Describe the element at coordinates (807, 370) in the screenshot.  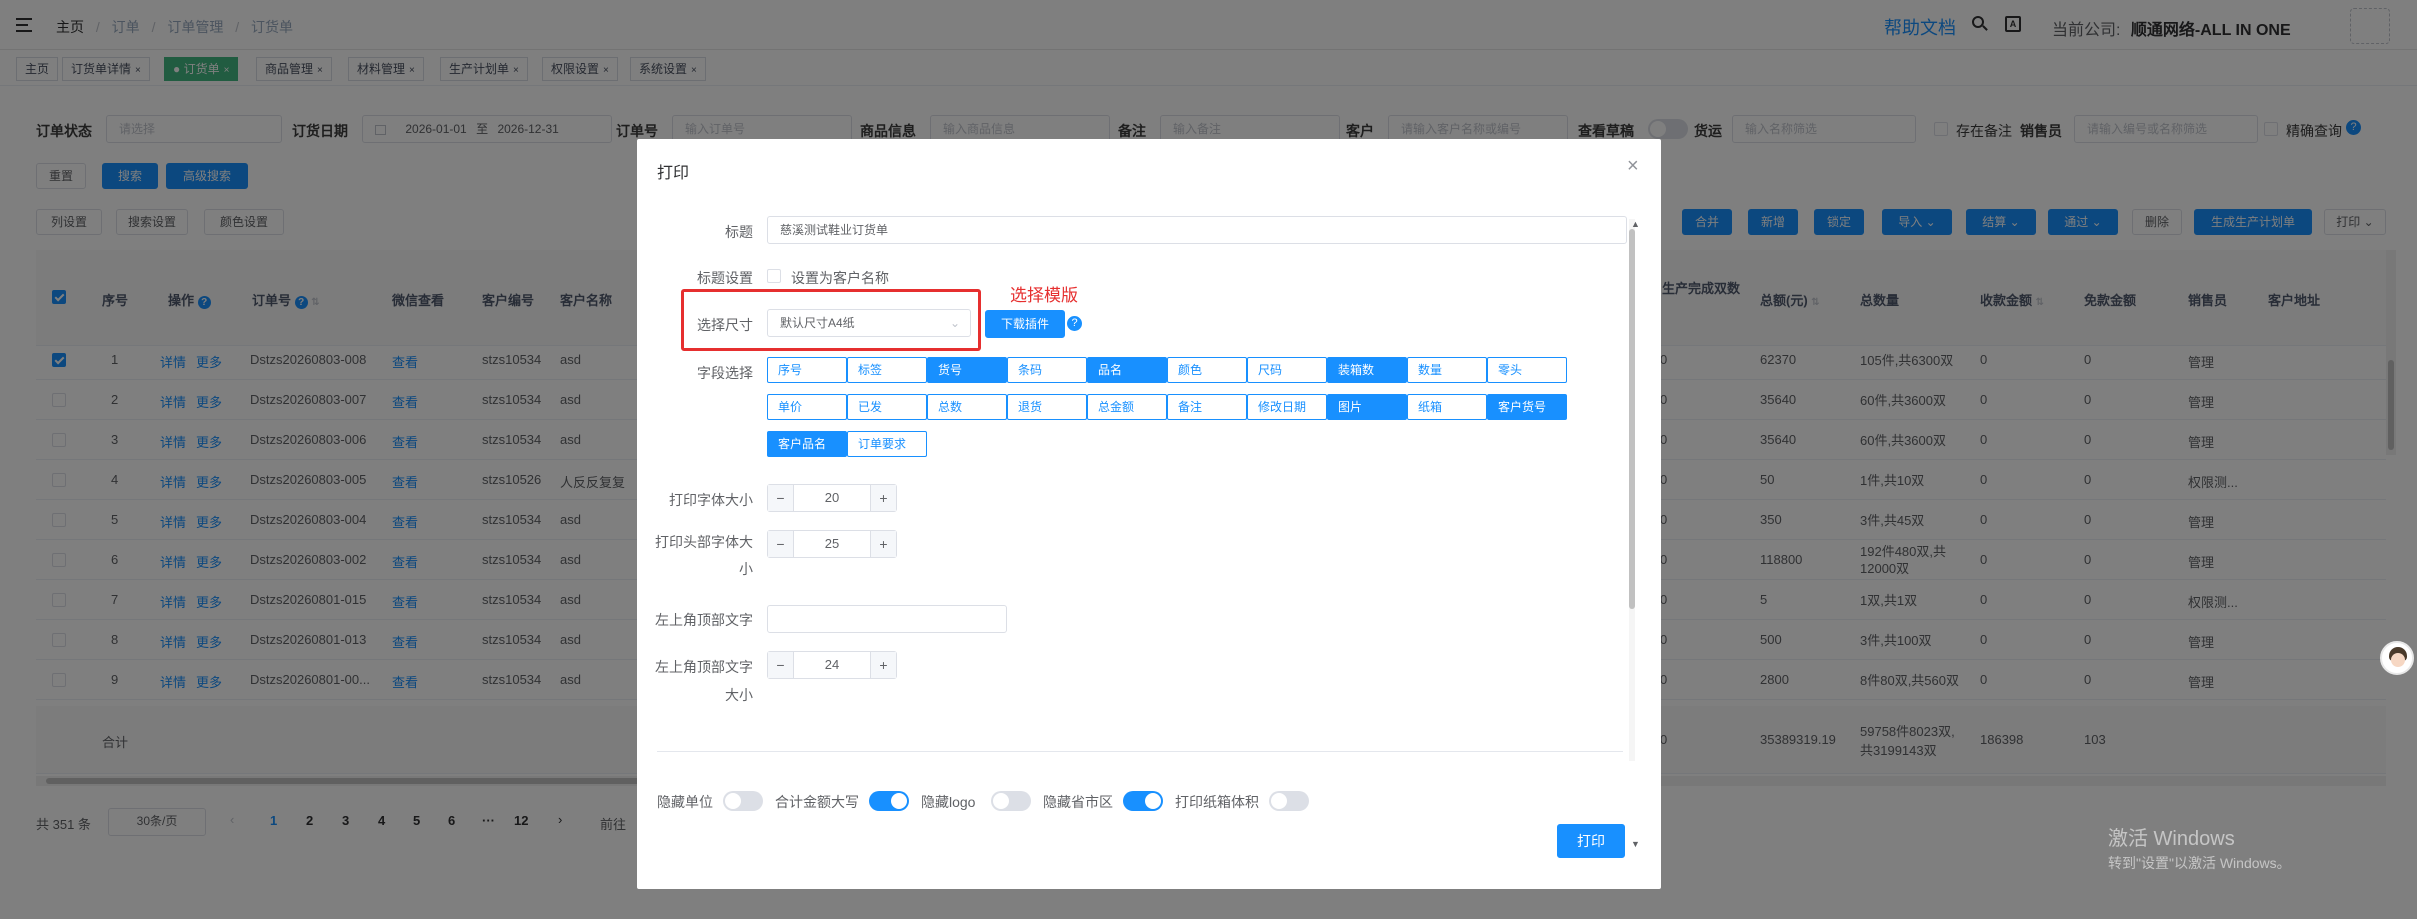
I see `field-option: 序号` at that location.